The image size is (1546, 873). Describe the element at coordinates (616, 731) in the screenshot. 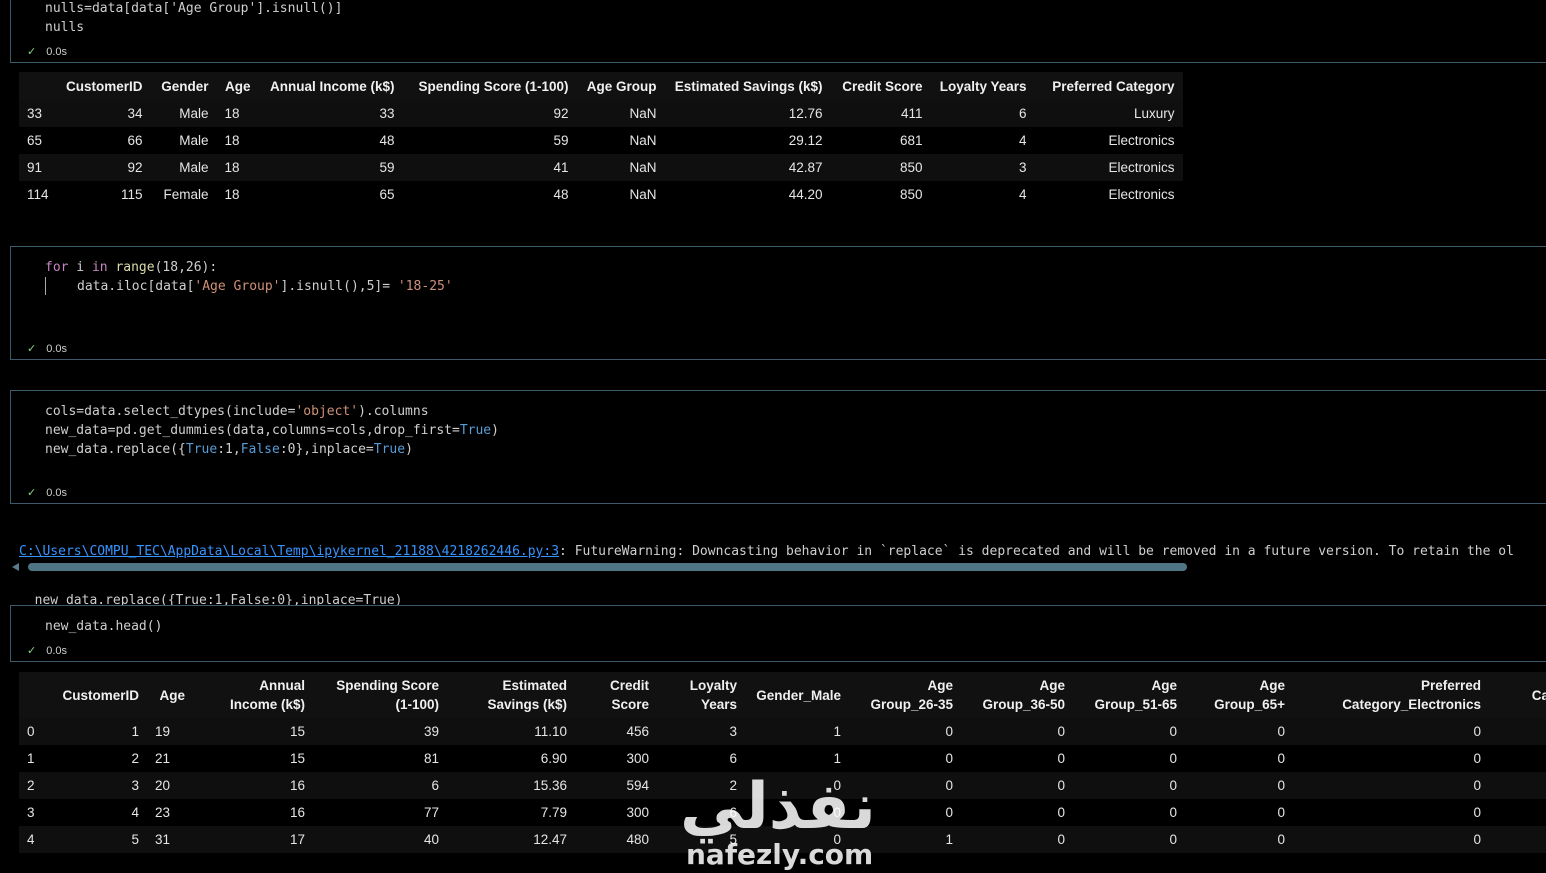

I see `table-cell: 456` at that location.